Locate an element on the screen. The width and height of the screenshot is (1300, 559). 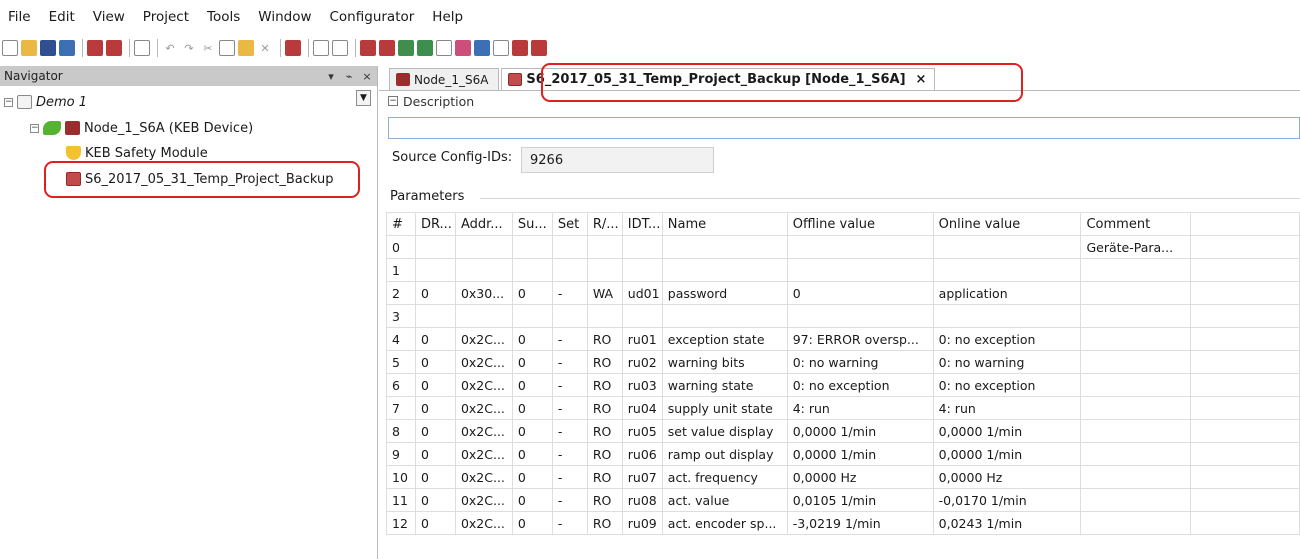
table-cell: supply unit state is located at coordinates (724, 408).